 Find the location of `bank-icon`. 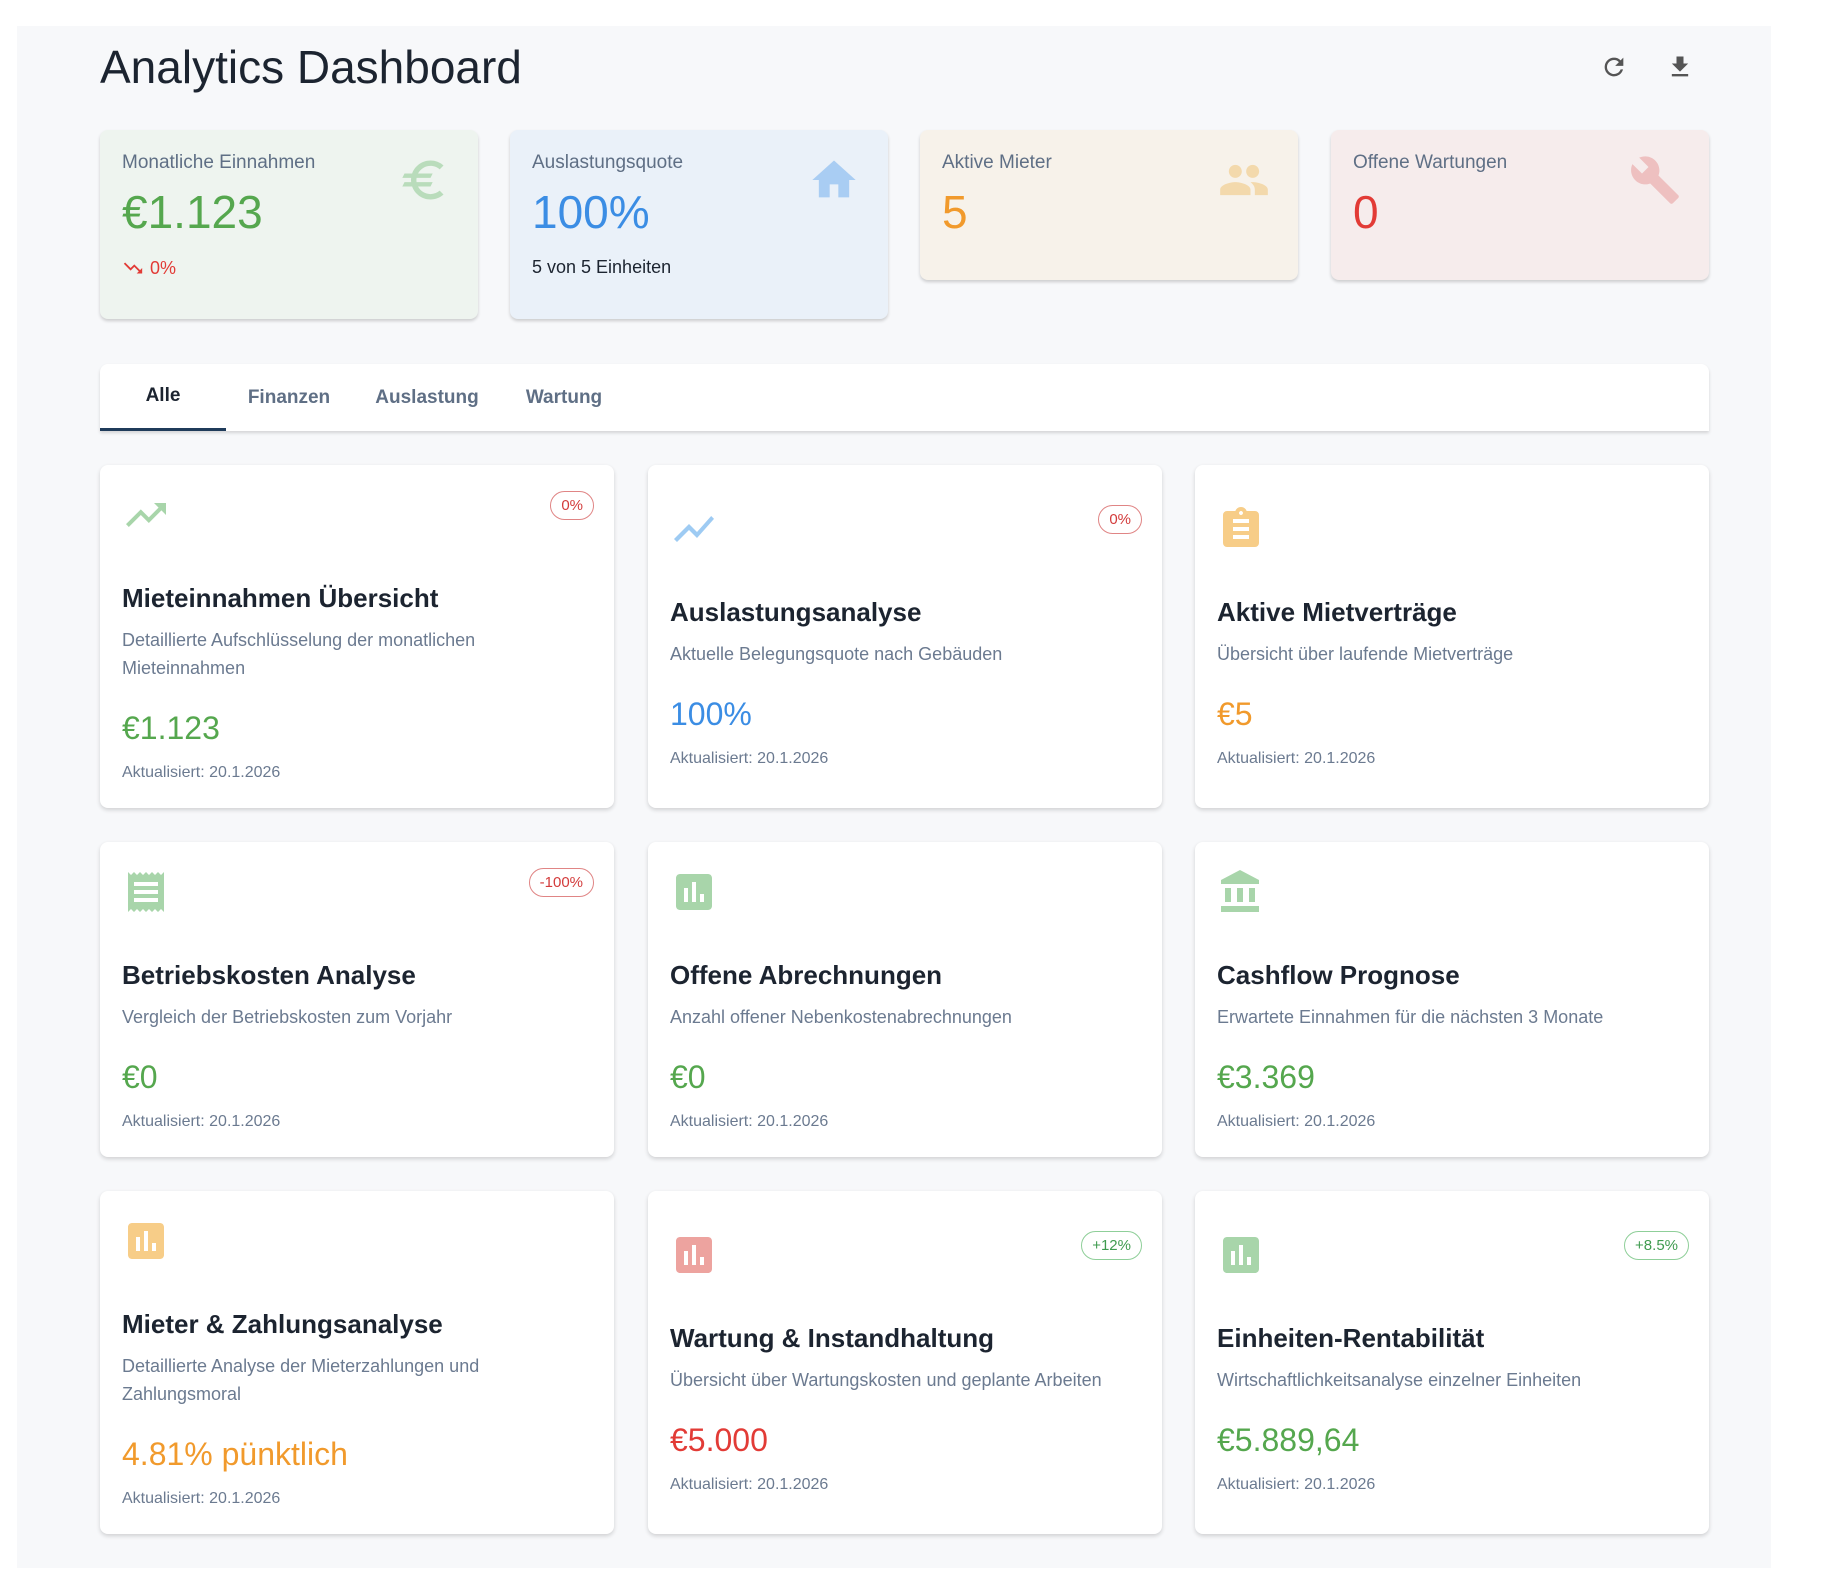

bank-icon is located at coordinates (1240, 891).